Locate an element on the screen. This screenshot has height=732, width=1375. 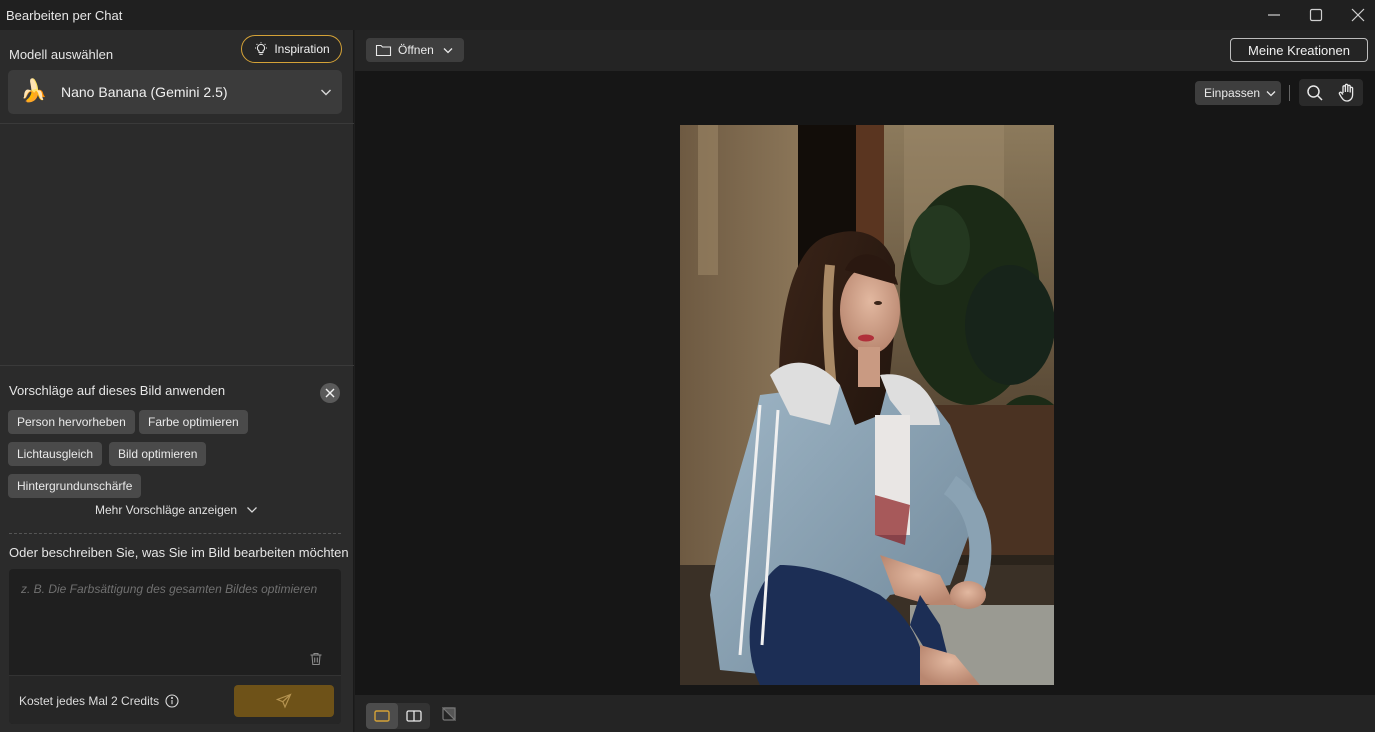
maximize-button is located at coordinates (1316, 15).